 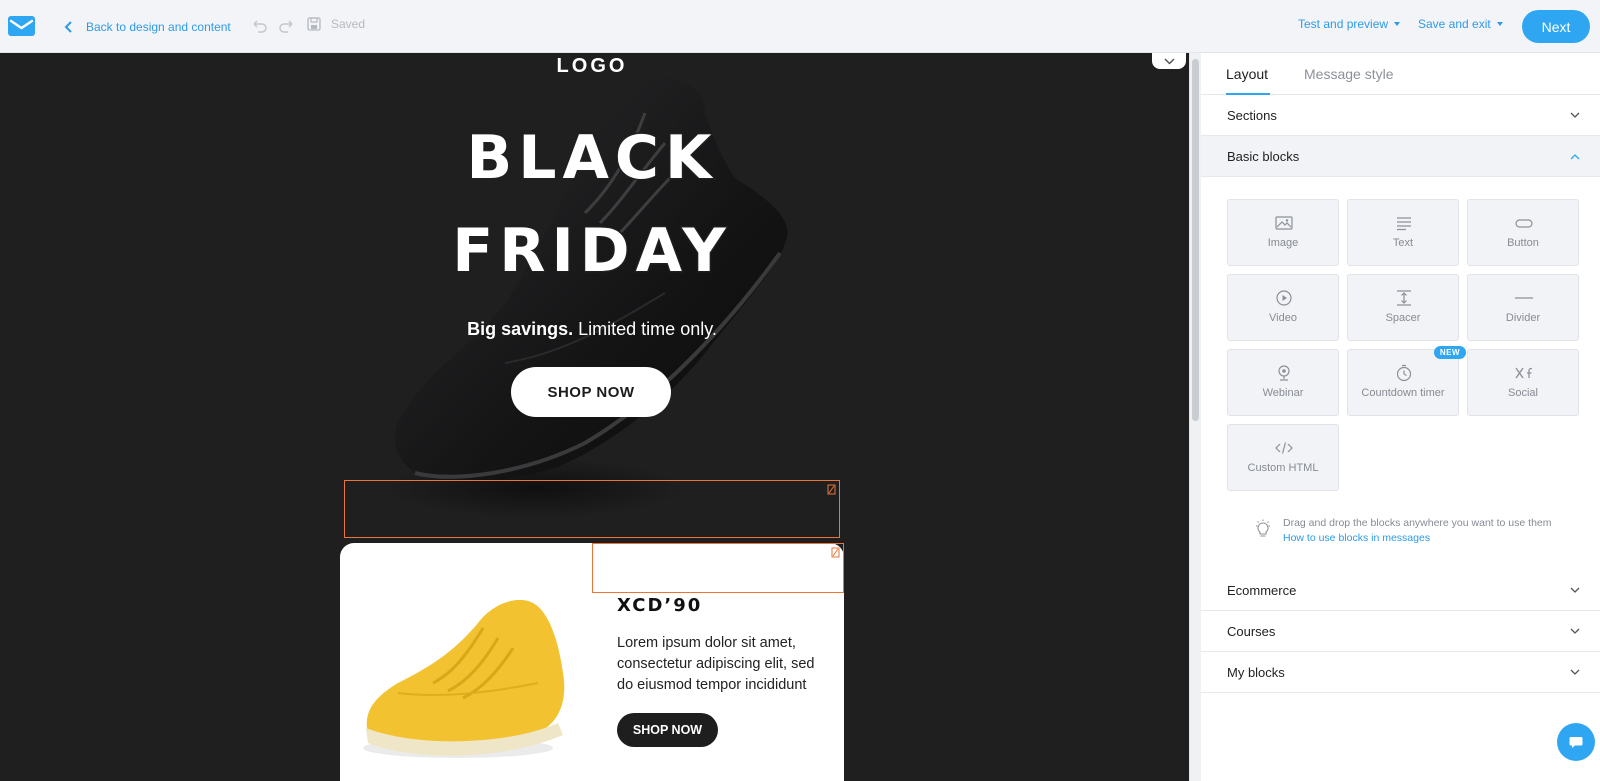 I want to click on timer-icon, so click(x=1404, y=373).